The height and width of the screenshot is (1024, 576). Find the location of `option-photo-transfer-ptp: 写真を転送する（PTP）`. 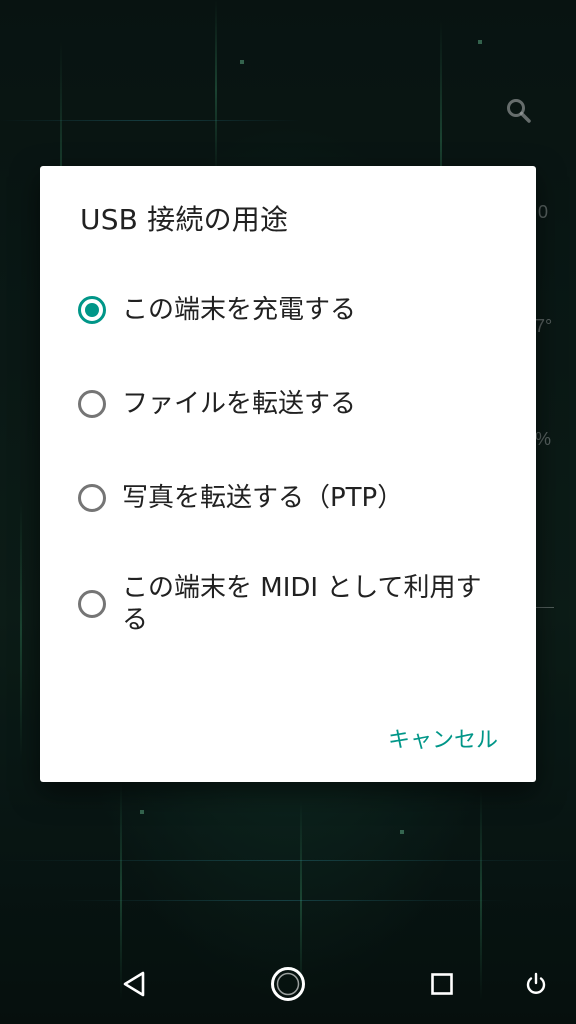

option-photo-transfer-ptp: 写真を転送する（PTP） is located at coordinates (293, 498).